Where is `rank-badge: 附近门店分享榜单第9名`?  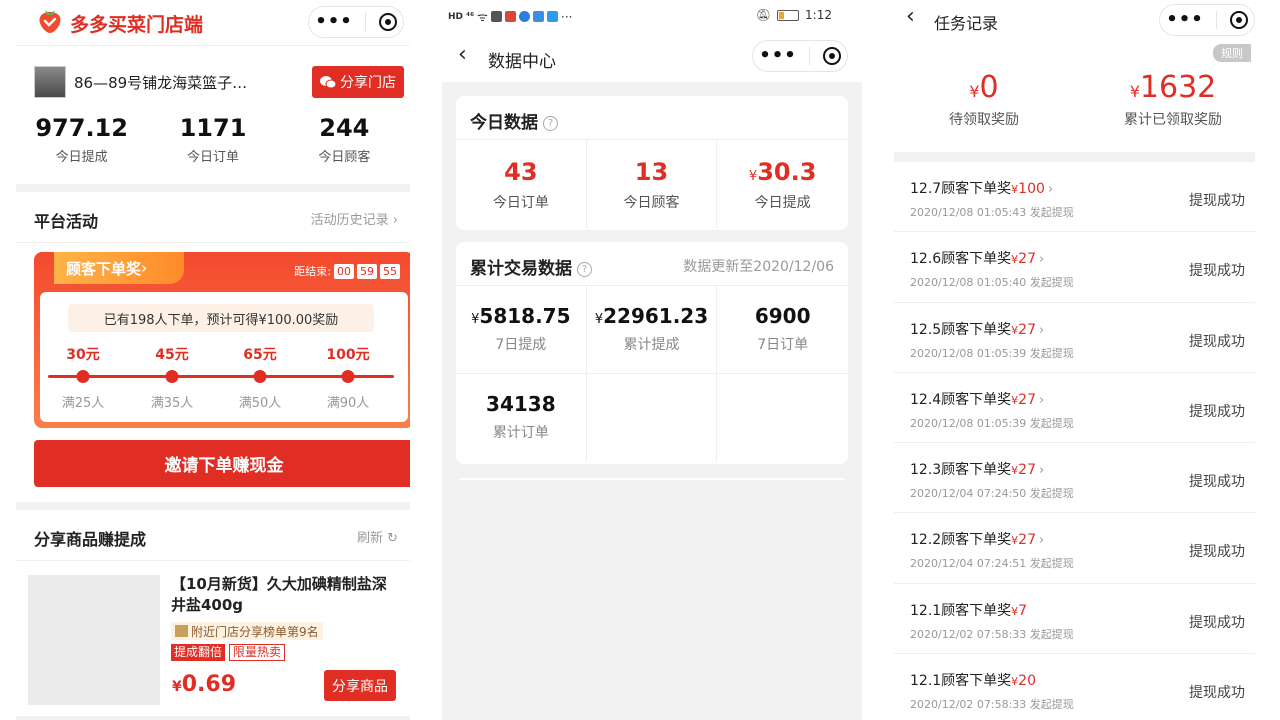
rank-badge: 附近门店分享榜单第9名 is located at coordinates (247, 631).